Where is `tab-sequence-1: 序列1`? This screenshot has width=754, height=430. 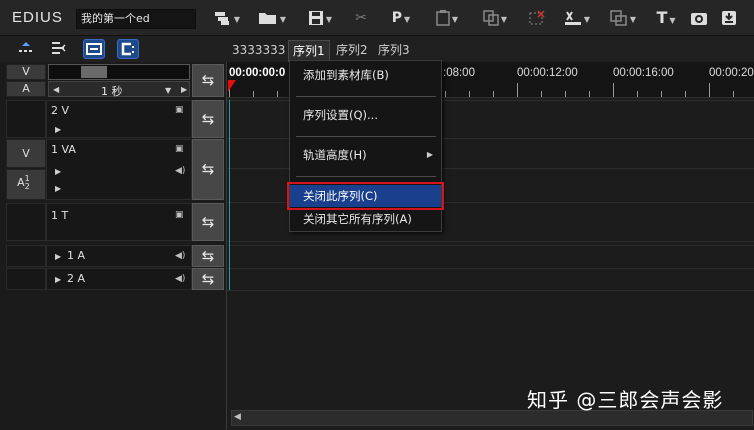
tab-sequence-1: 序列1 is located at coordinates (309, 51).